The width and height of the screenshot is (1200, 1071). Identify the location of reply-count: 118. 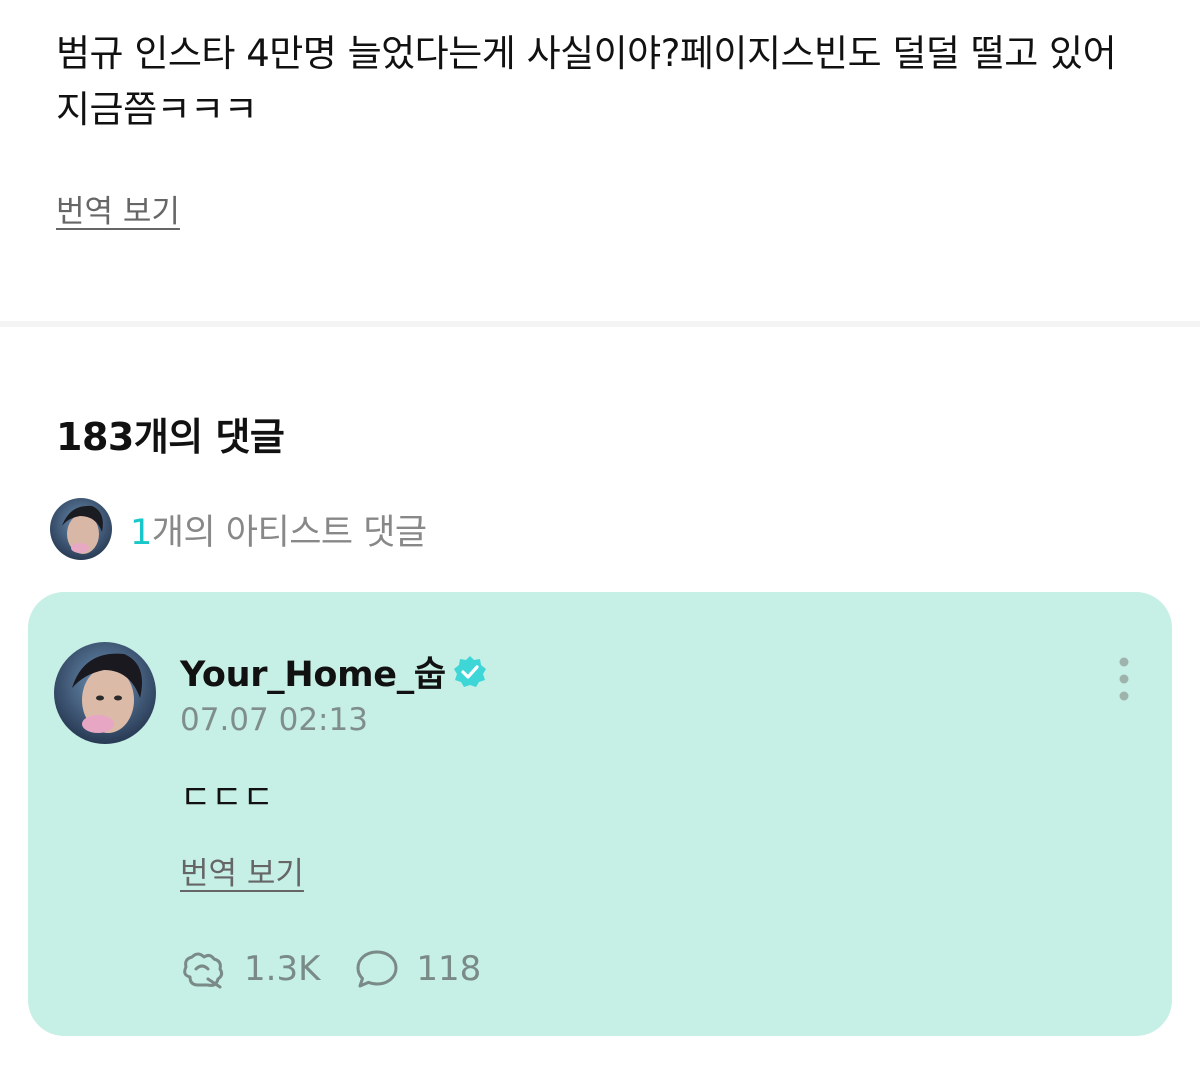
(449, 969).